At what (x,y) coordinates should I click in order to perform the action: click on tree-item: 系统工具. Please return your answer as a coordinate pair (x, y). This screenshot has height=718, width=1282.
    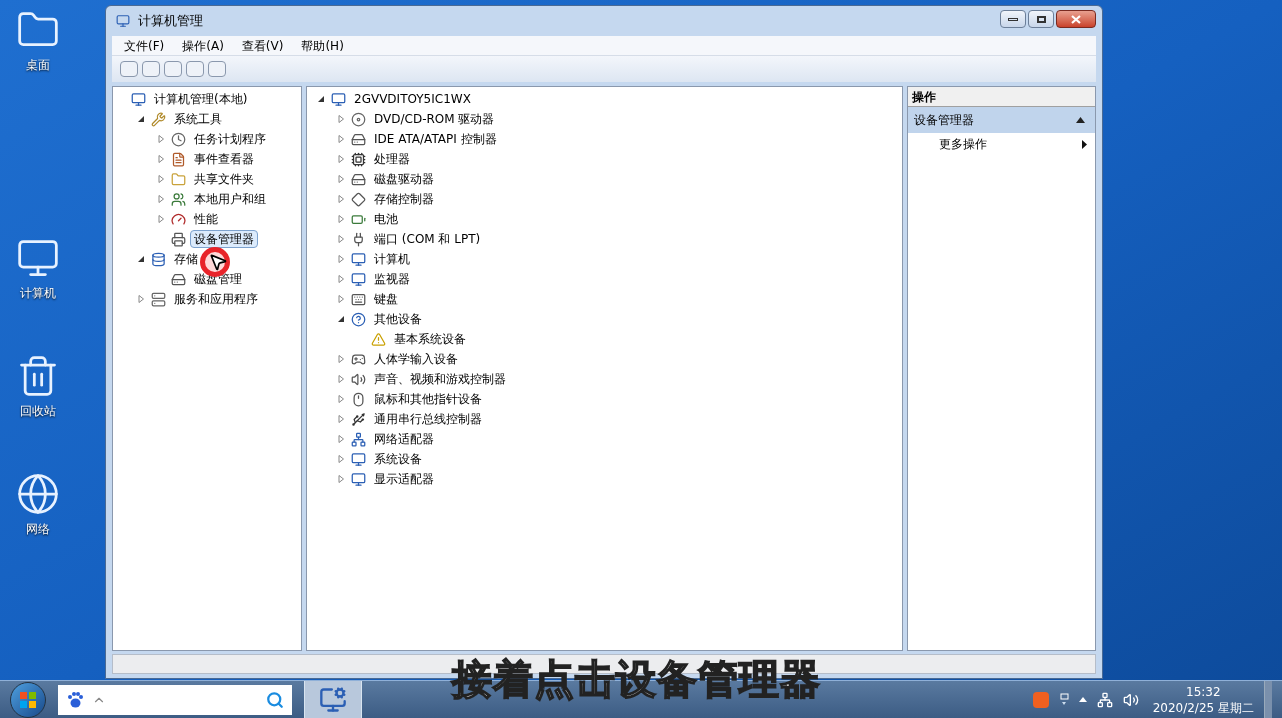
    Looking at the image, I should click on (198, 119).